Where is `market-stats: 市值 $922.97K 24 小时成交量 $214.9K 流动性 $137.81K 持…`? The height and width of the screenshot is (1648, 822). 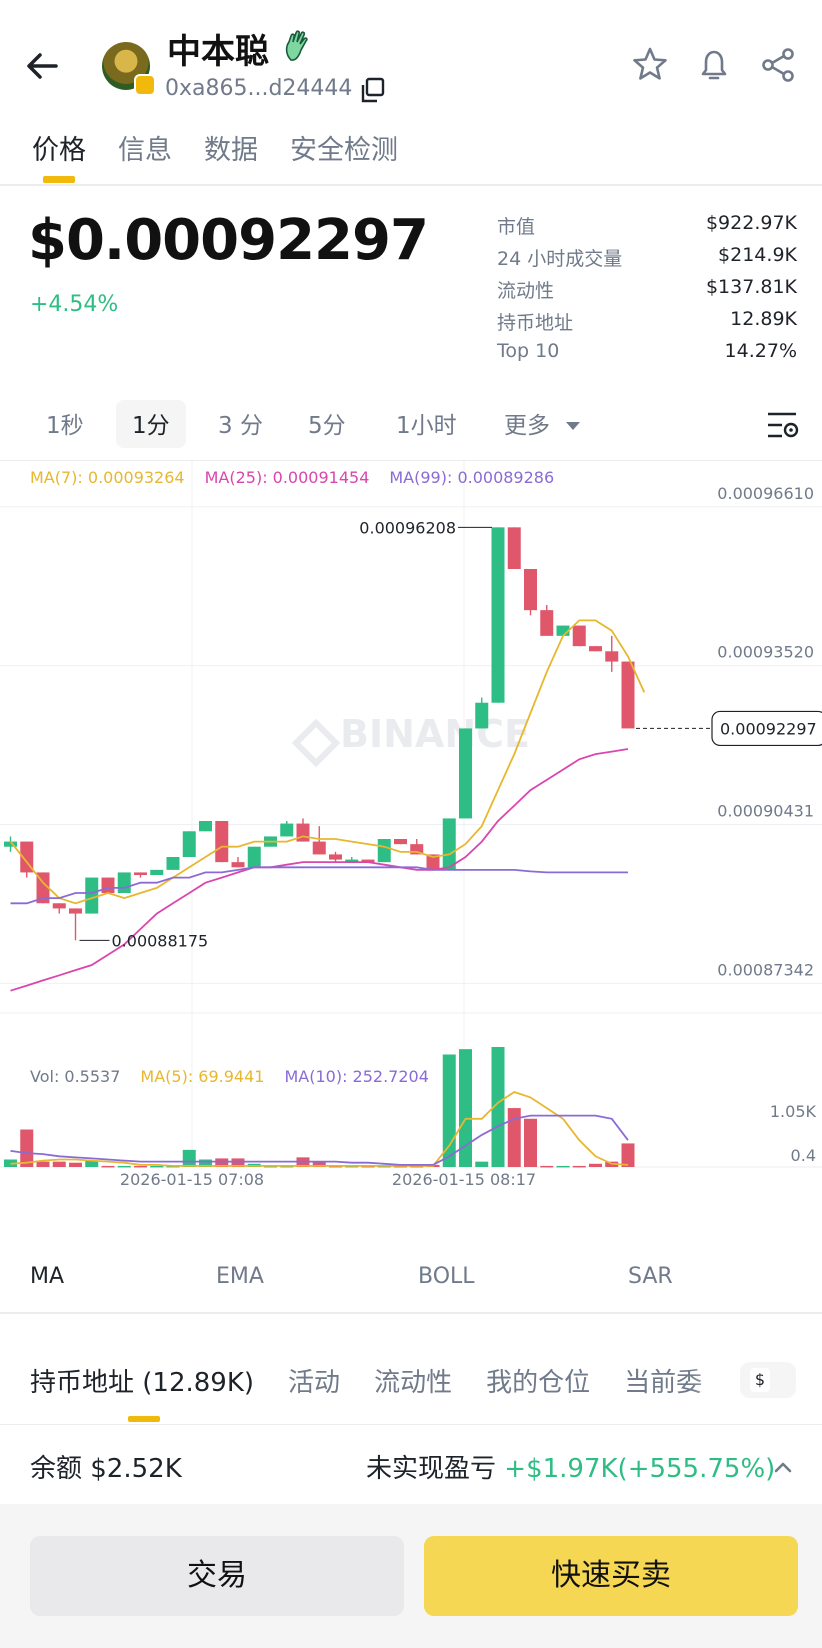
market-stats: 市值 $922.97K 24 小时成交量 $214.9K 流动性 $137.81K 持… is located at coordinates (647, 292).